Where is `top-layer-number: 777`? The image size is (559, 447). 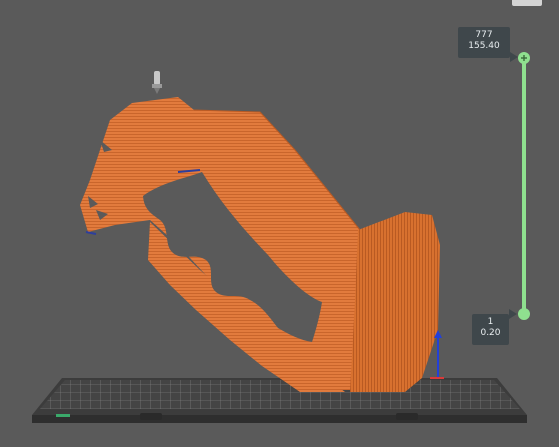 top-layer-number: 777 is located at coordinates (484, 35).